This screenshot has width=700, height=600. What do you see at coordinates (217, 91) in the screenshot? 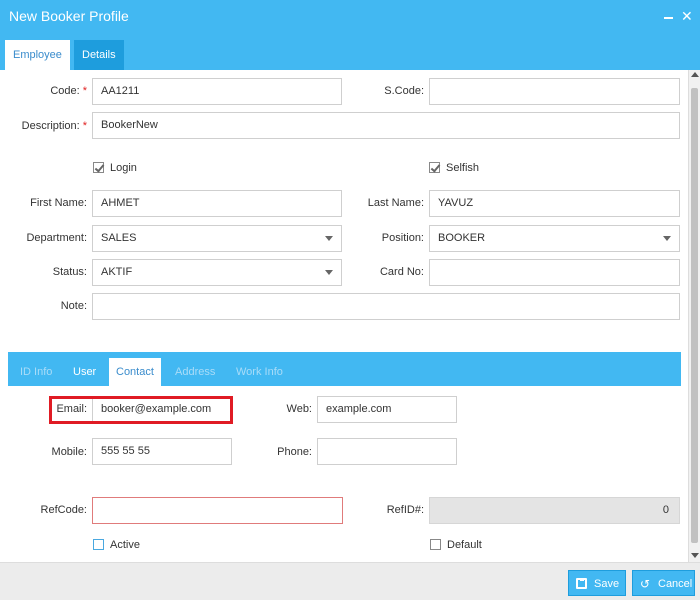
I see `code-input: AA1211` at bounding box center [217, 91].